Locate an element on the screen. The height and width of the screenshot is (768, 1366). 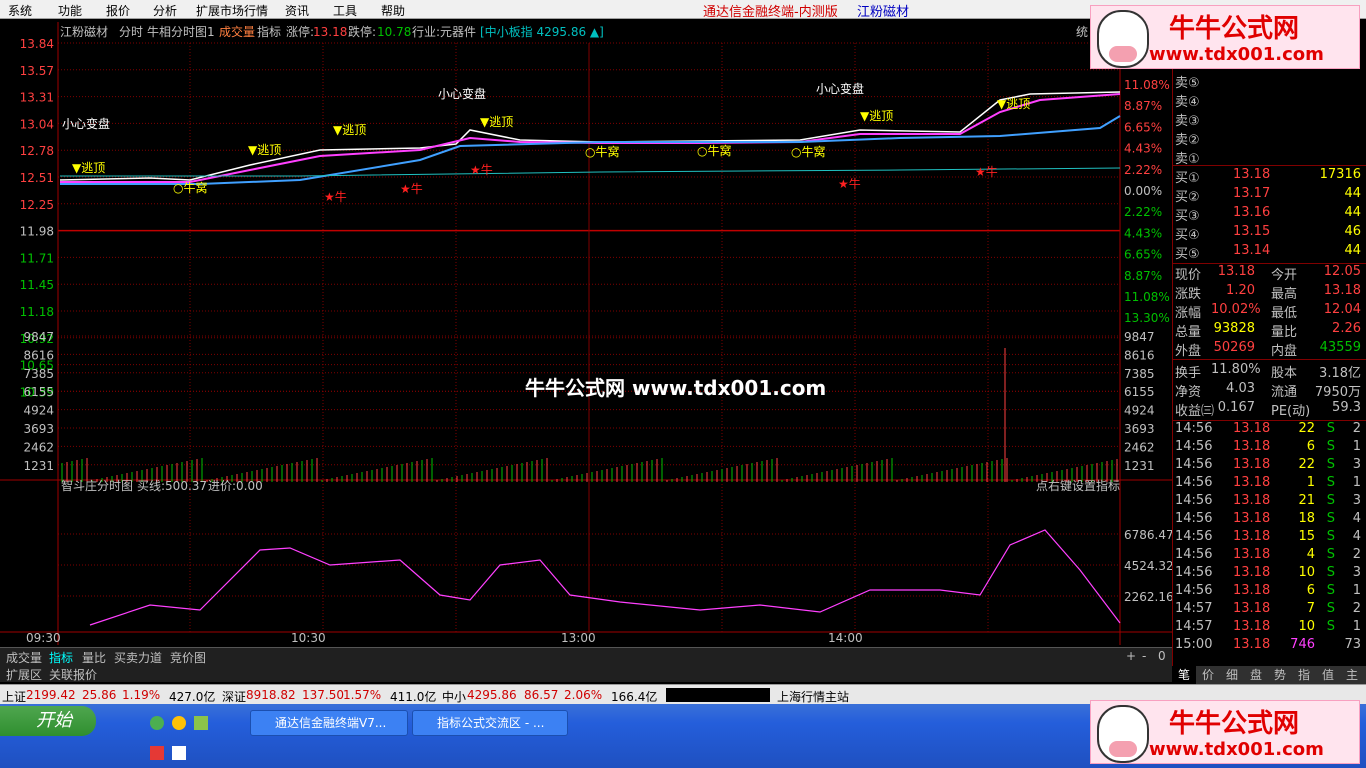
rp-tab-6: 值 is located at coordinates (1328, 675).